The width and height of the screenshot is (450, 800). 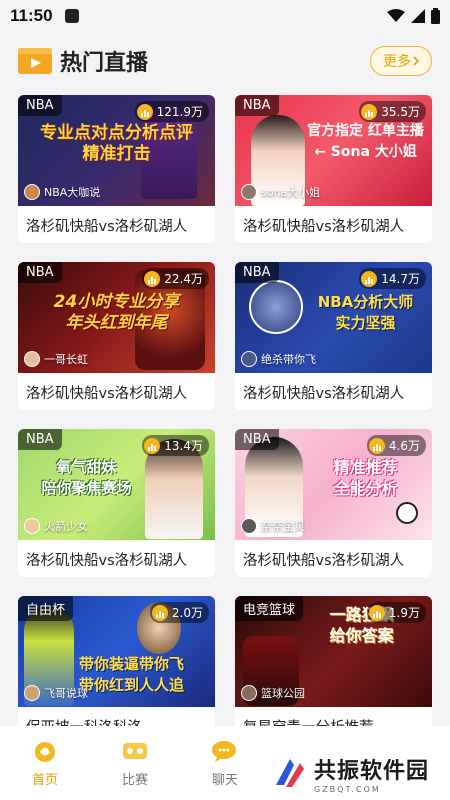 What do you see at coordinates (134, 780) in the screenshot?
I see `tab-label: 比赛` at bounding box center [134, 780].